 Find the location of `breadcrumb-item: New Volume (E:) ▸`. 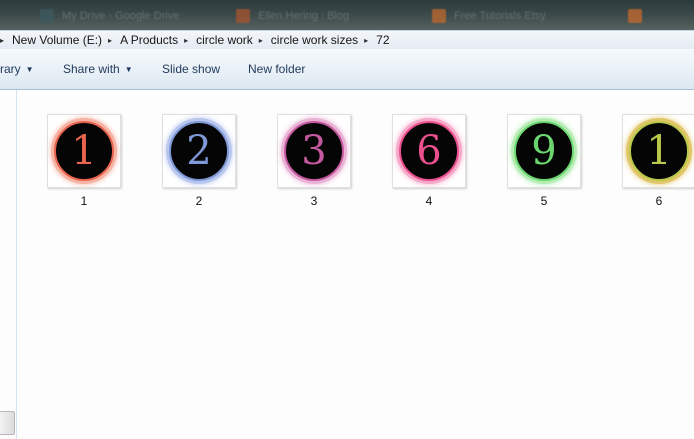

breadcrumb-item: New Volume (E:) ▸ is located at coordinates (63, 40).